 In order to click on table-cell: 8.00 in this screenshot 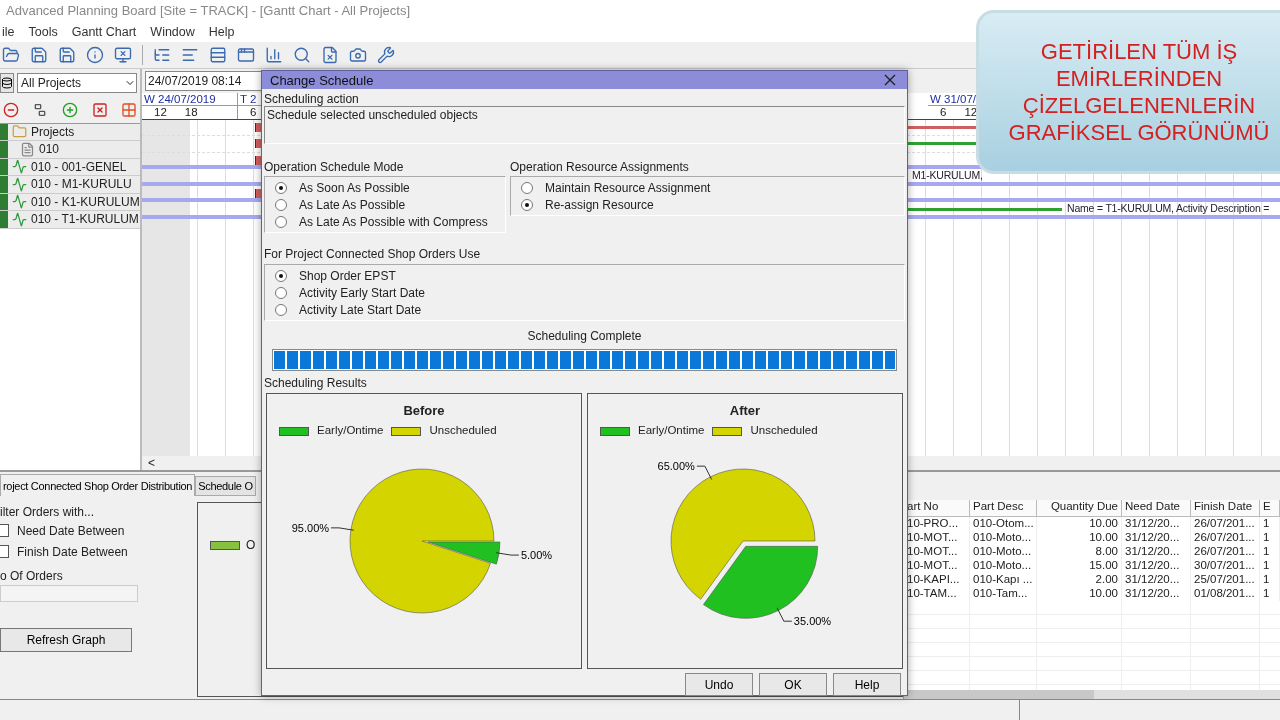, I will do `click(1079, 552)`.